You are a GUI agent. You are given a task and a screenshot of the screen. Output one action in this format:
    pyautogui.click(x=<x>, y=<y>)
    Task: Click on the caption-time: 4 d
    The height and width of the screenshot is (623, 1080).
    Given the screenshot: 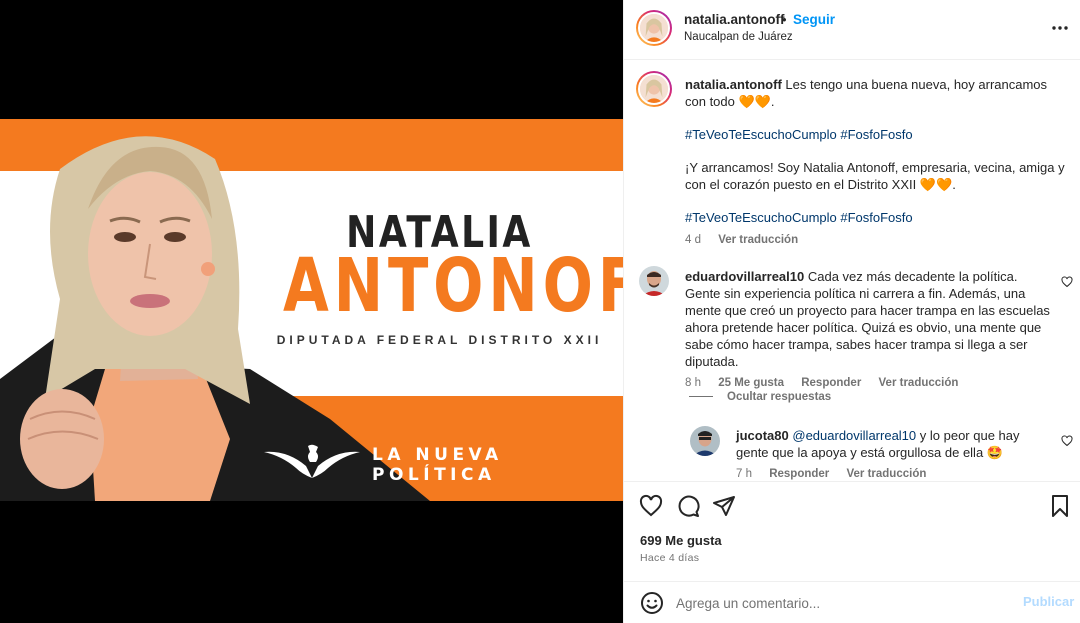 What is the action you would take?
    pyautogui.click(x=693, y=240)
    